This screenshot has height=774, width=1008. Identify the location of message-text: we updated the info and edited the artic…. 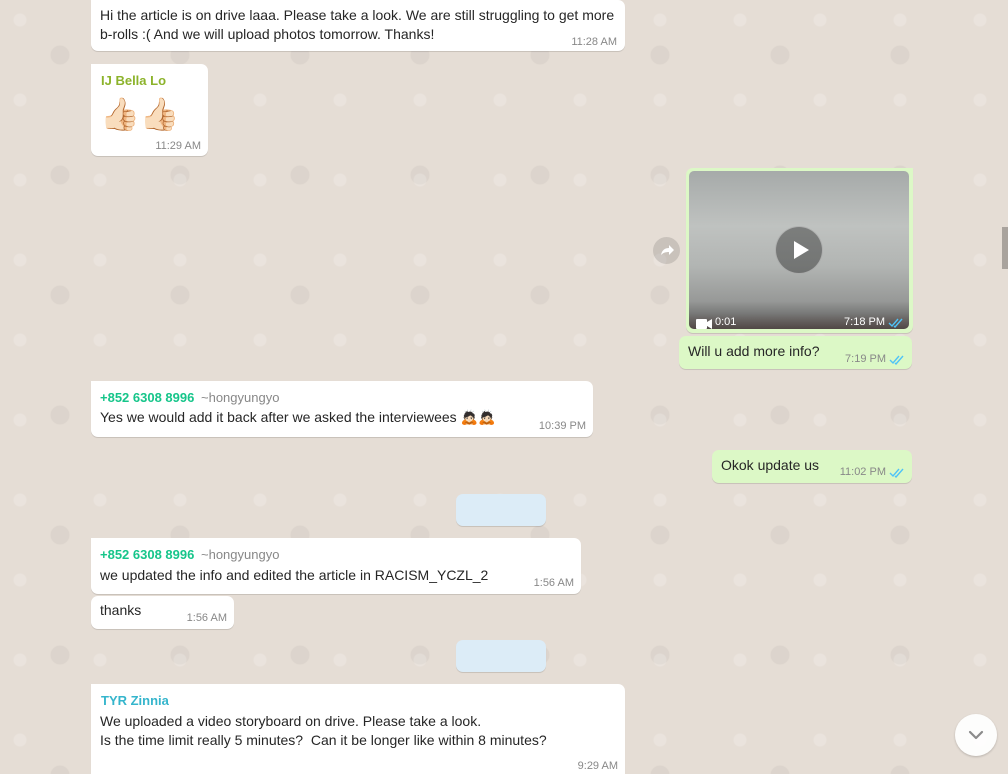
(294, 575).